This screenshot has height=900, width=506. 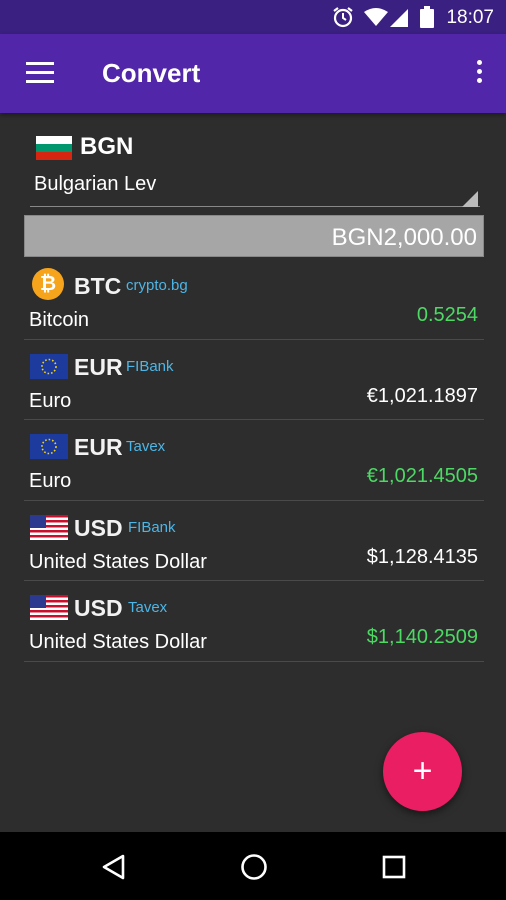 I want to click on dropdown-arrow-icon, so click(x=470, y=199).